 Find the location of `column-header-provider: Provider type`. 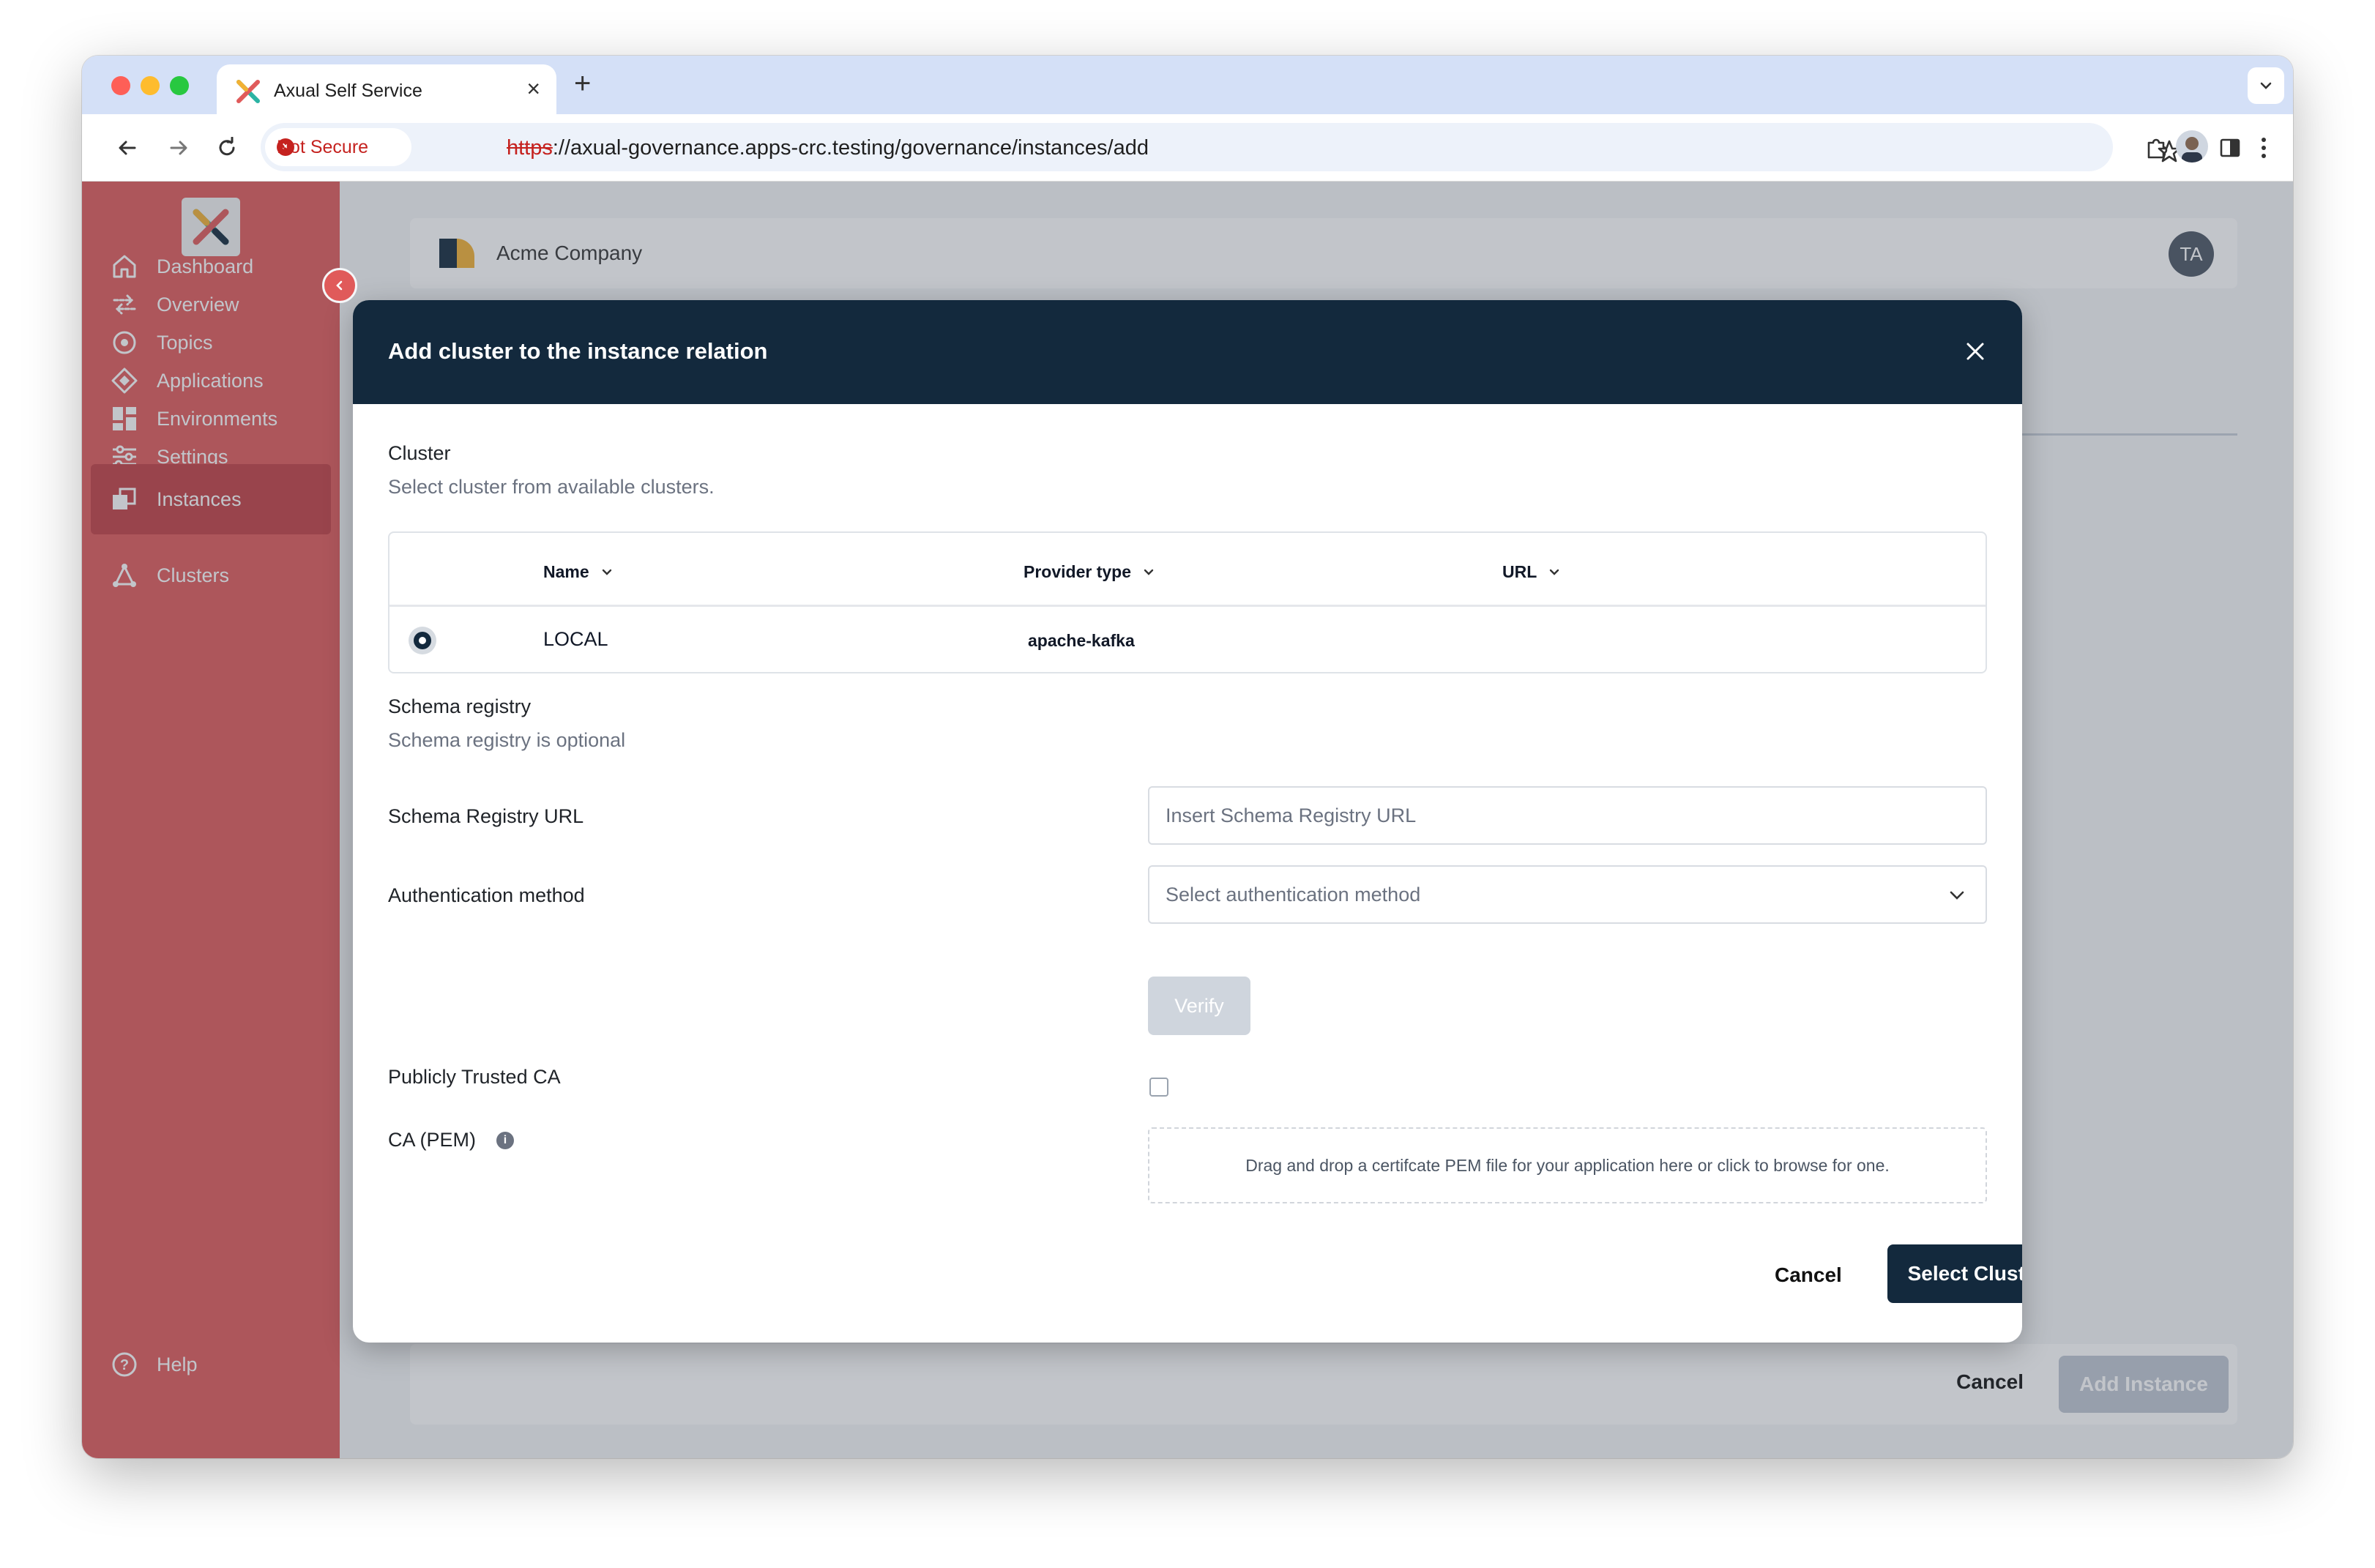

column-header-provider: Provider type is located at coordinates (1089, 572).